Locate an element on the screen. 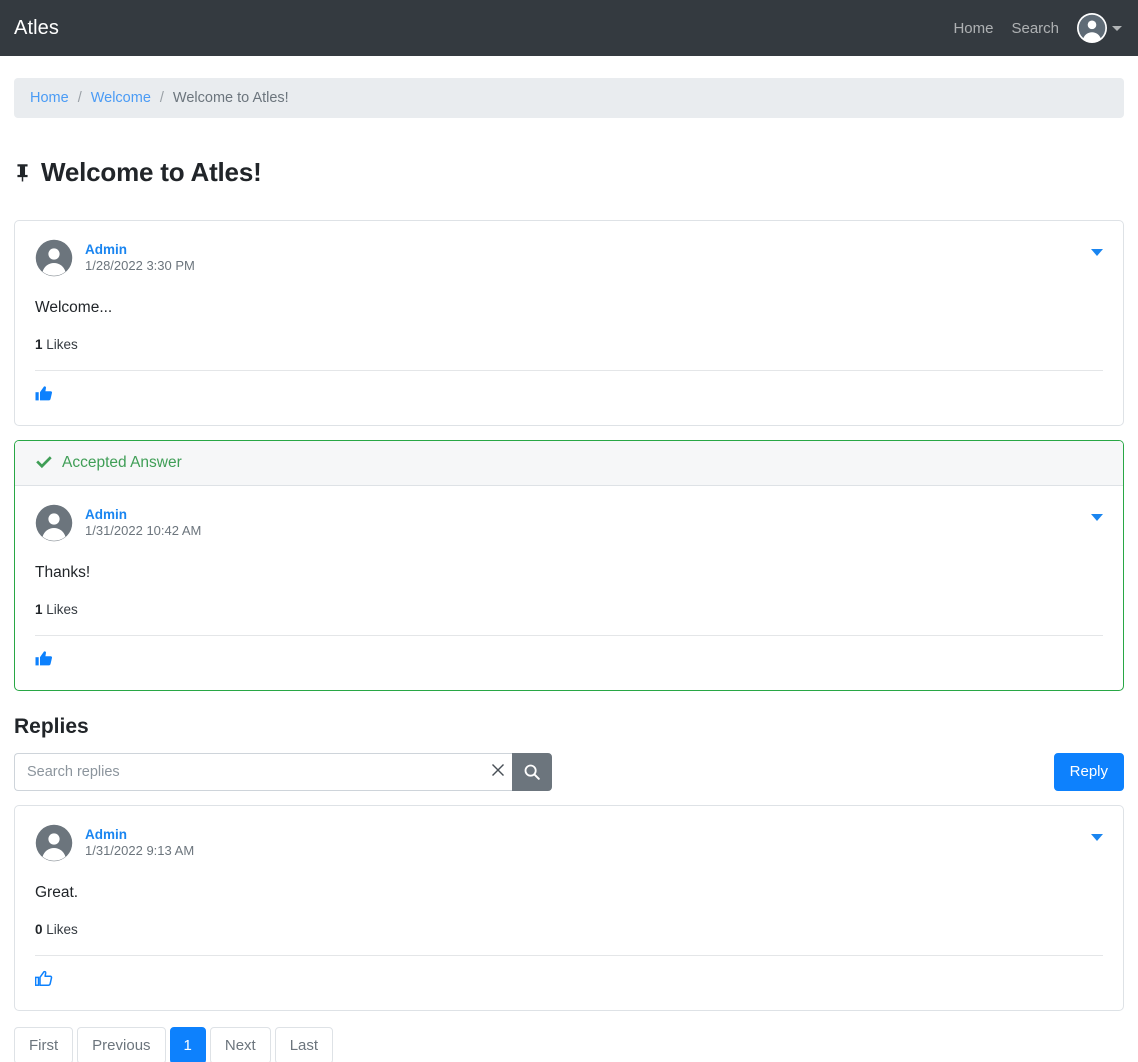 This screenshot has height=1062, width=1138. search-icon is located at coordinates (532, 772).